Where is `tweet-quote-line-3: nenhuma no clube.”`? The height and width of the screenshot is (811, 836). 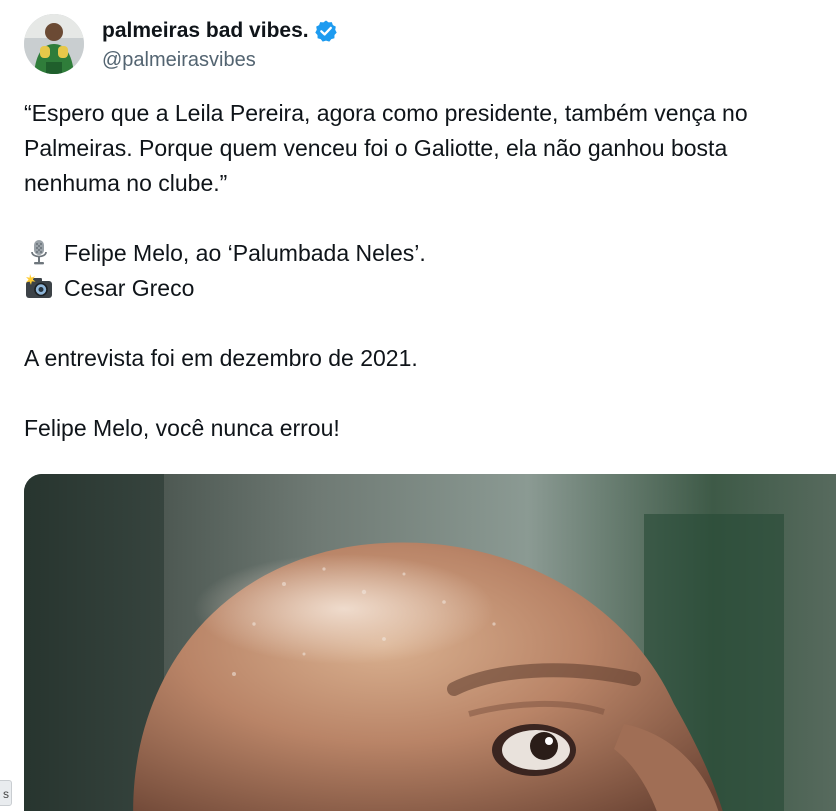
tweet-quote-line-3: nenhuma no clube.” is located at coordinates (126, 183).